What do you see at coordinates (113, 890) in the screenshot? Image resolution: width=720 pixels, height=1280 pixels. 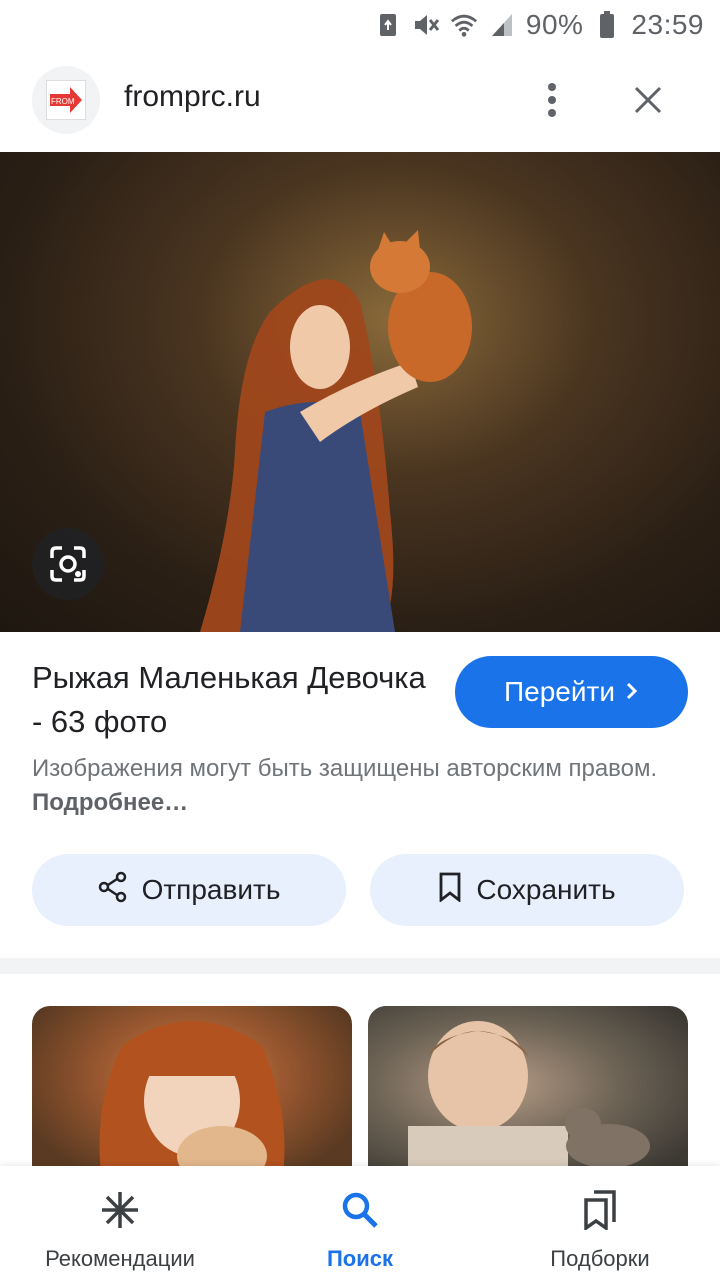 I see `share-icon` at bounding box center [113, 890].